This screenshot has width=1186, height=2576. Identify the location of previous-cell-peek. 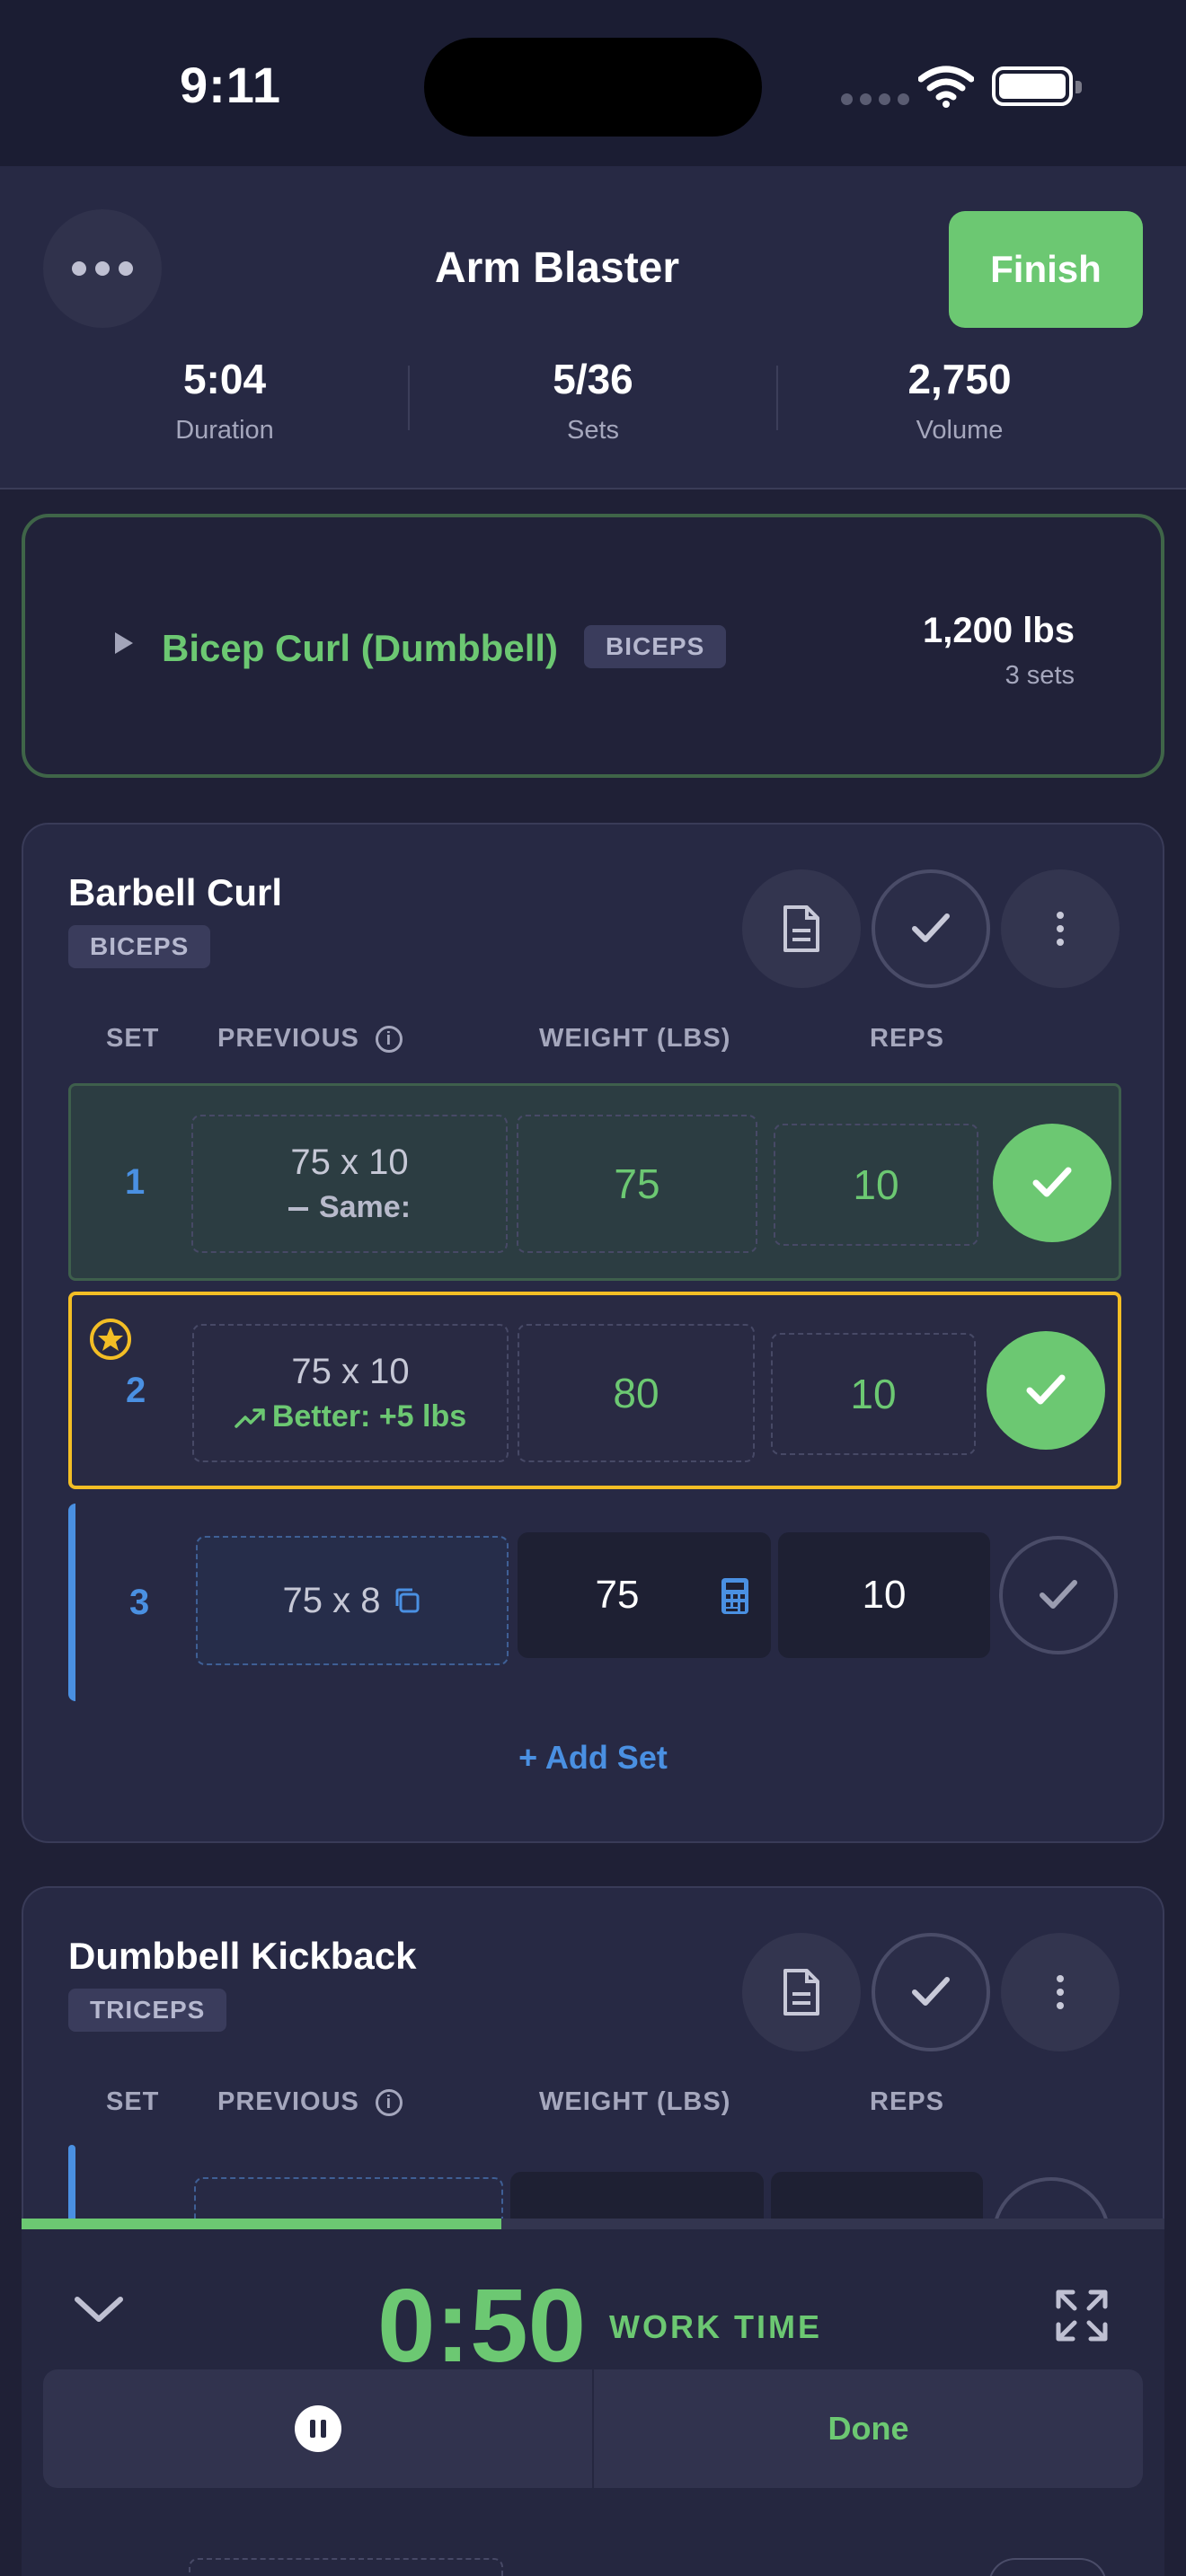
(346, 2567).